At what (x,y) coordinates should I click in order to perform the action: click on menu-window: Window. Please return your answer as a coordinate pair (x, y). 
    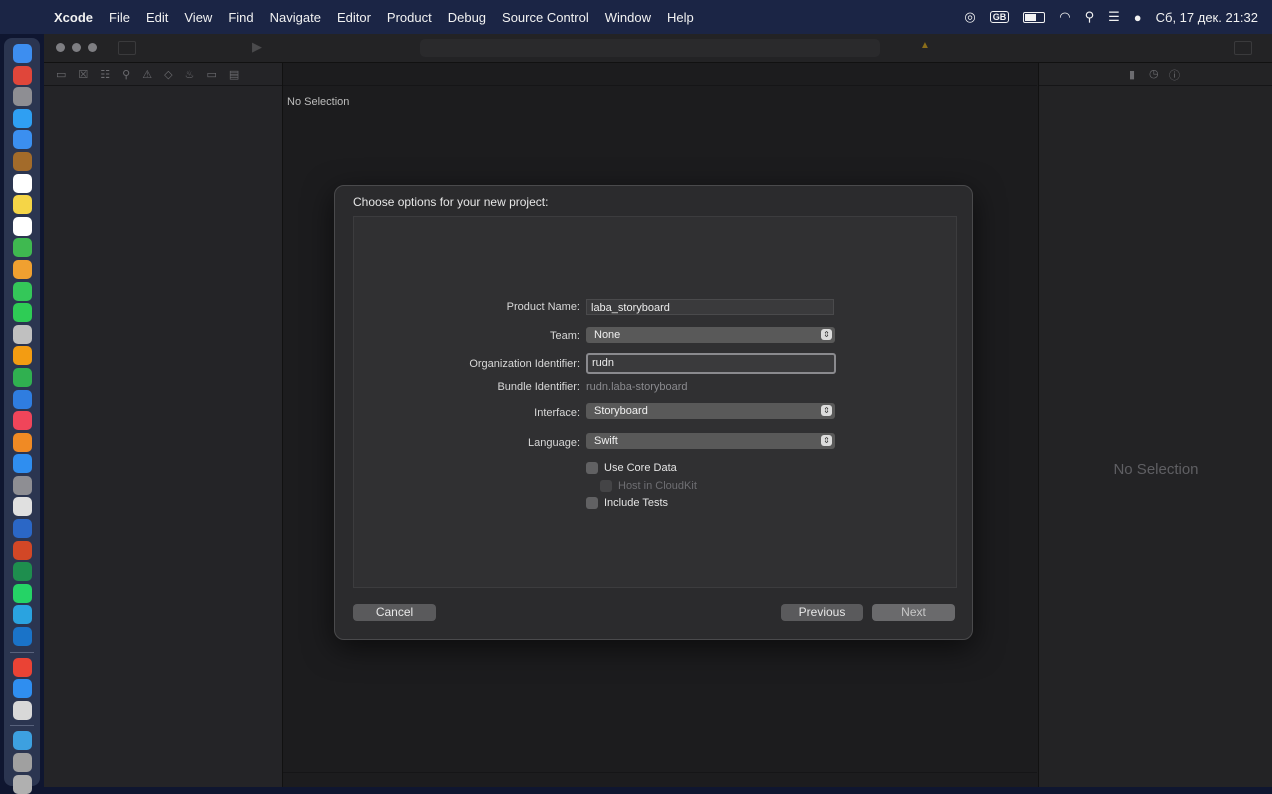
    Looking at the image, I should click on (628, 17).